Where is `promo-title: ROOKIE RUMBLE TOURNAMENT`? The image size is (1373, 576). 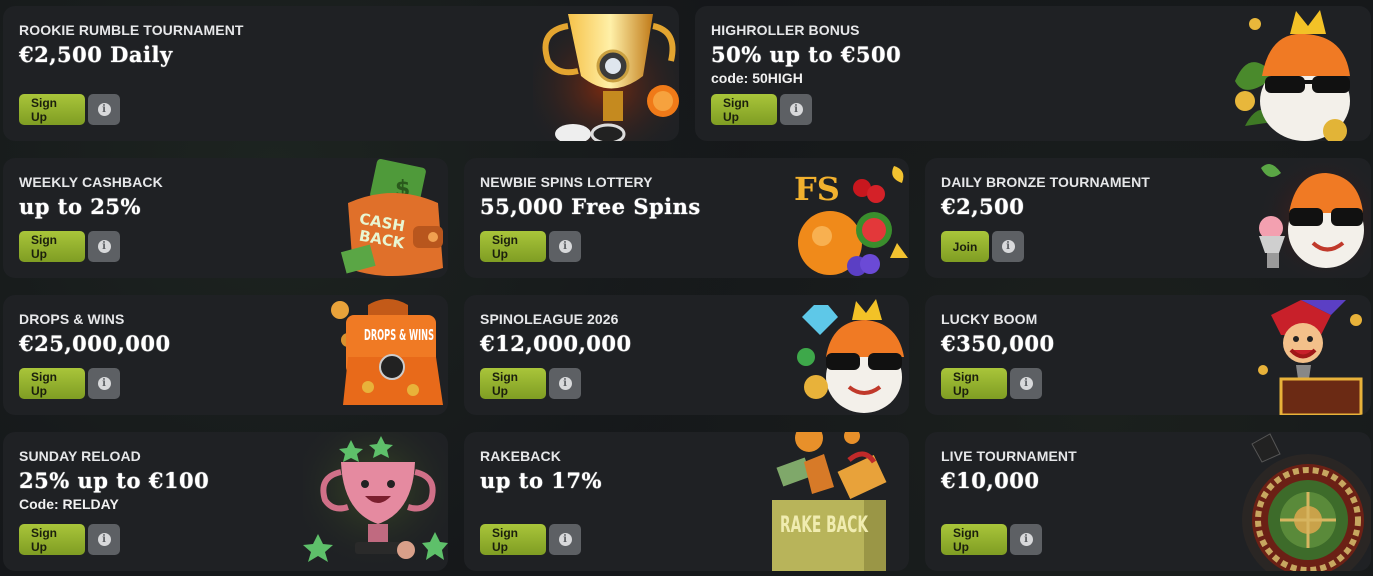 promo-title: ROOKIE RUMBLE TOURNAMENT is located at coordinates (131, 30).